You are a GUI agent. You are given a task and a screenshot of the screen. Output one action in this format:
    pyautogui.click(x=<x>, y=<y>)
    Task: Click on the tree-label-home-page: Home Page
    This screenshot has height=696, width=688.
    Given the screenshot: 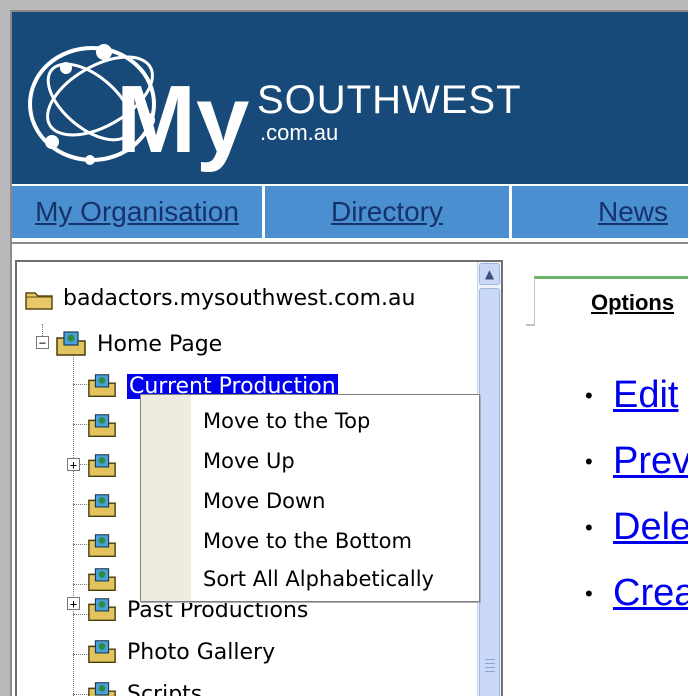 What is the action you would take?
    pyautogui.click(x=160, y=344)
    